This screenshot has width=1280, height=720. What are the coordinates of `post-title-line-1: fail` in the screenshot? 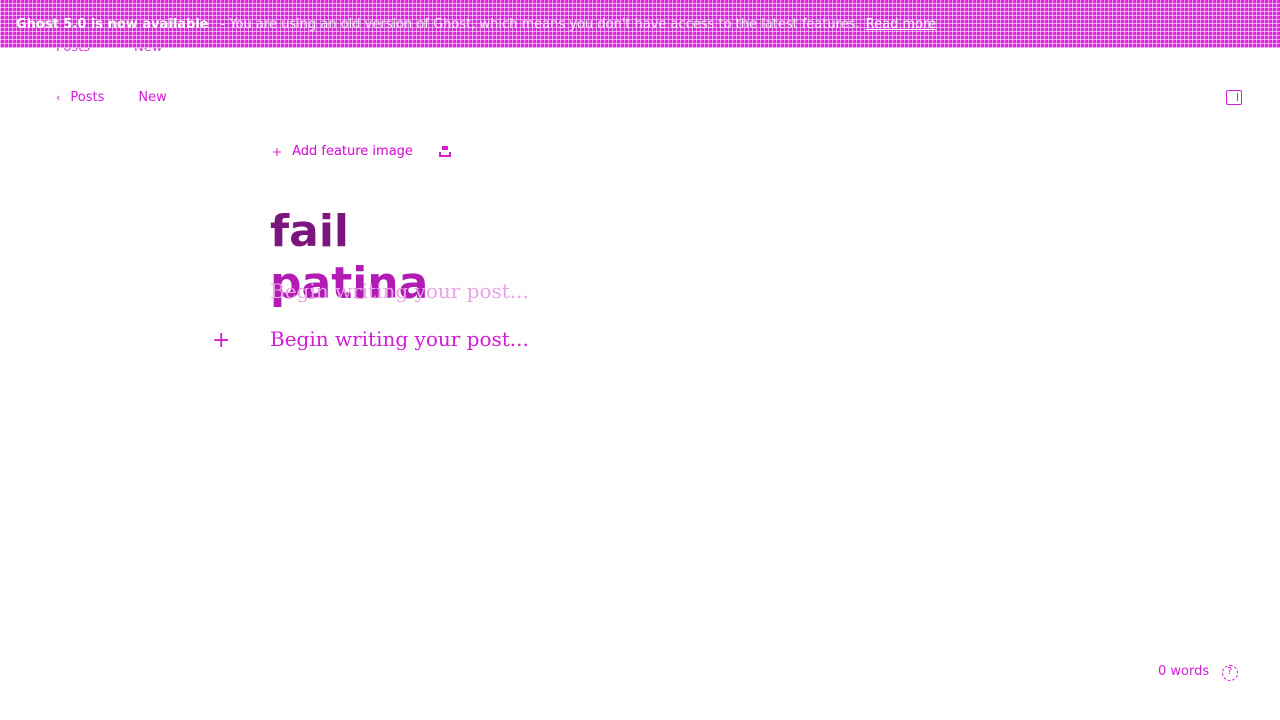 It's located at (349, 232).